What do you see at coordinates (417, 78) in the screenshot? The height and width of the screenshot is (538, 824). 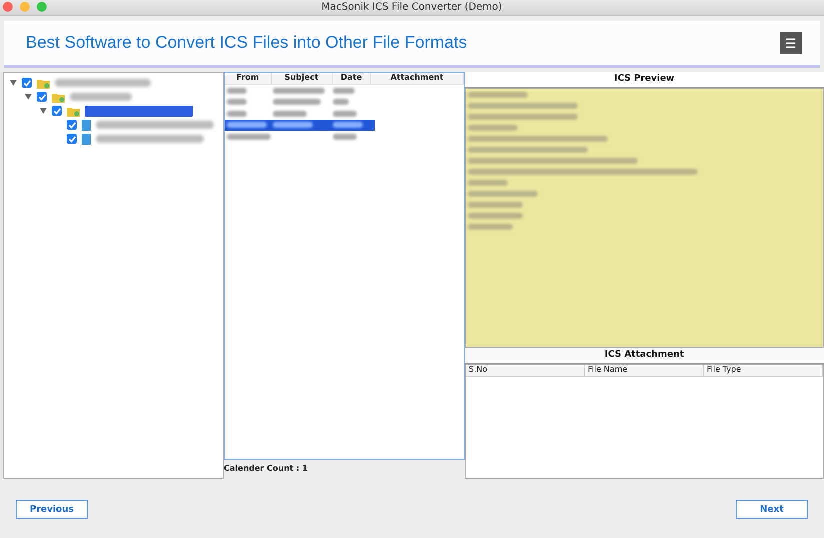 I see `column-header: Attachment` at bounding box center [417, 78].